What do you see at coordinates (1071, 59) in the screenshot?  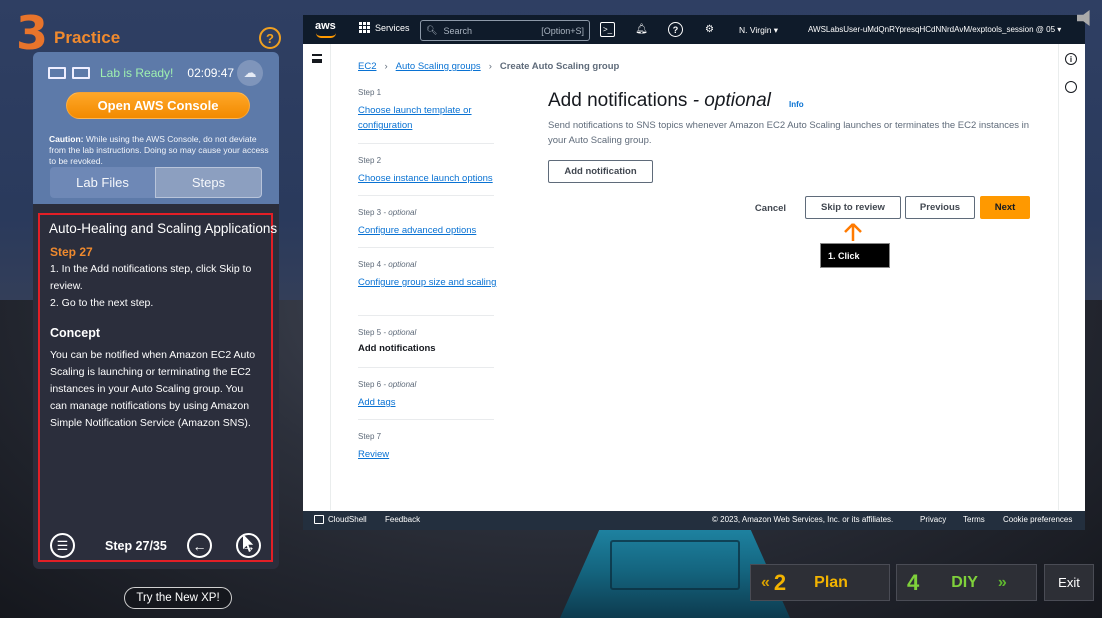 I see `info-icon: i` at bounding box center [1071, 59].